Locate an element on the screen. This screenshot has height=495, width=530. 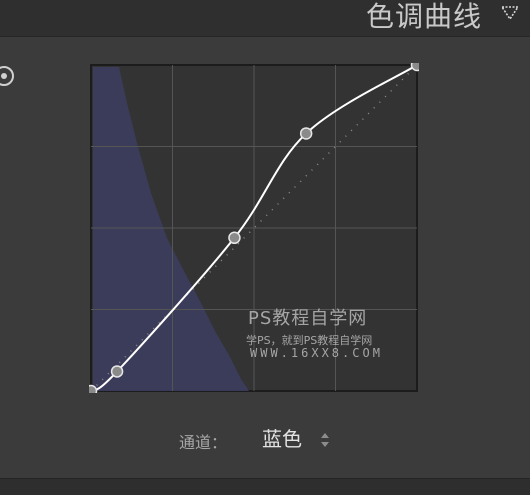
target-adjust-icon is located at coordinates (8, 76).